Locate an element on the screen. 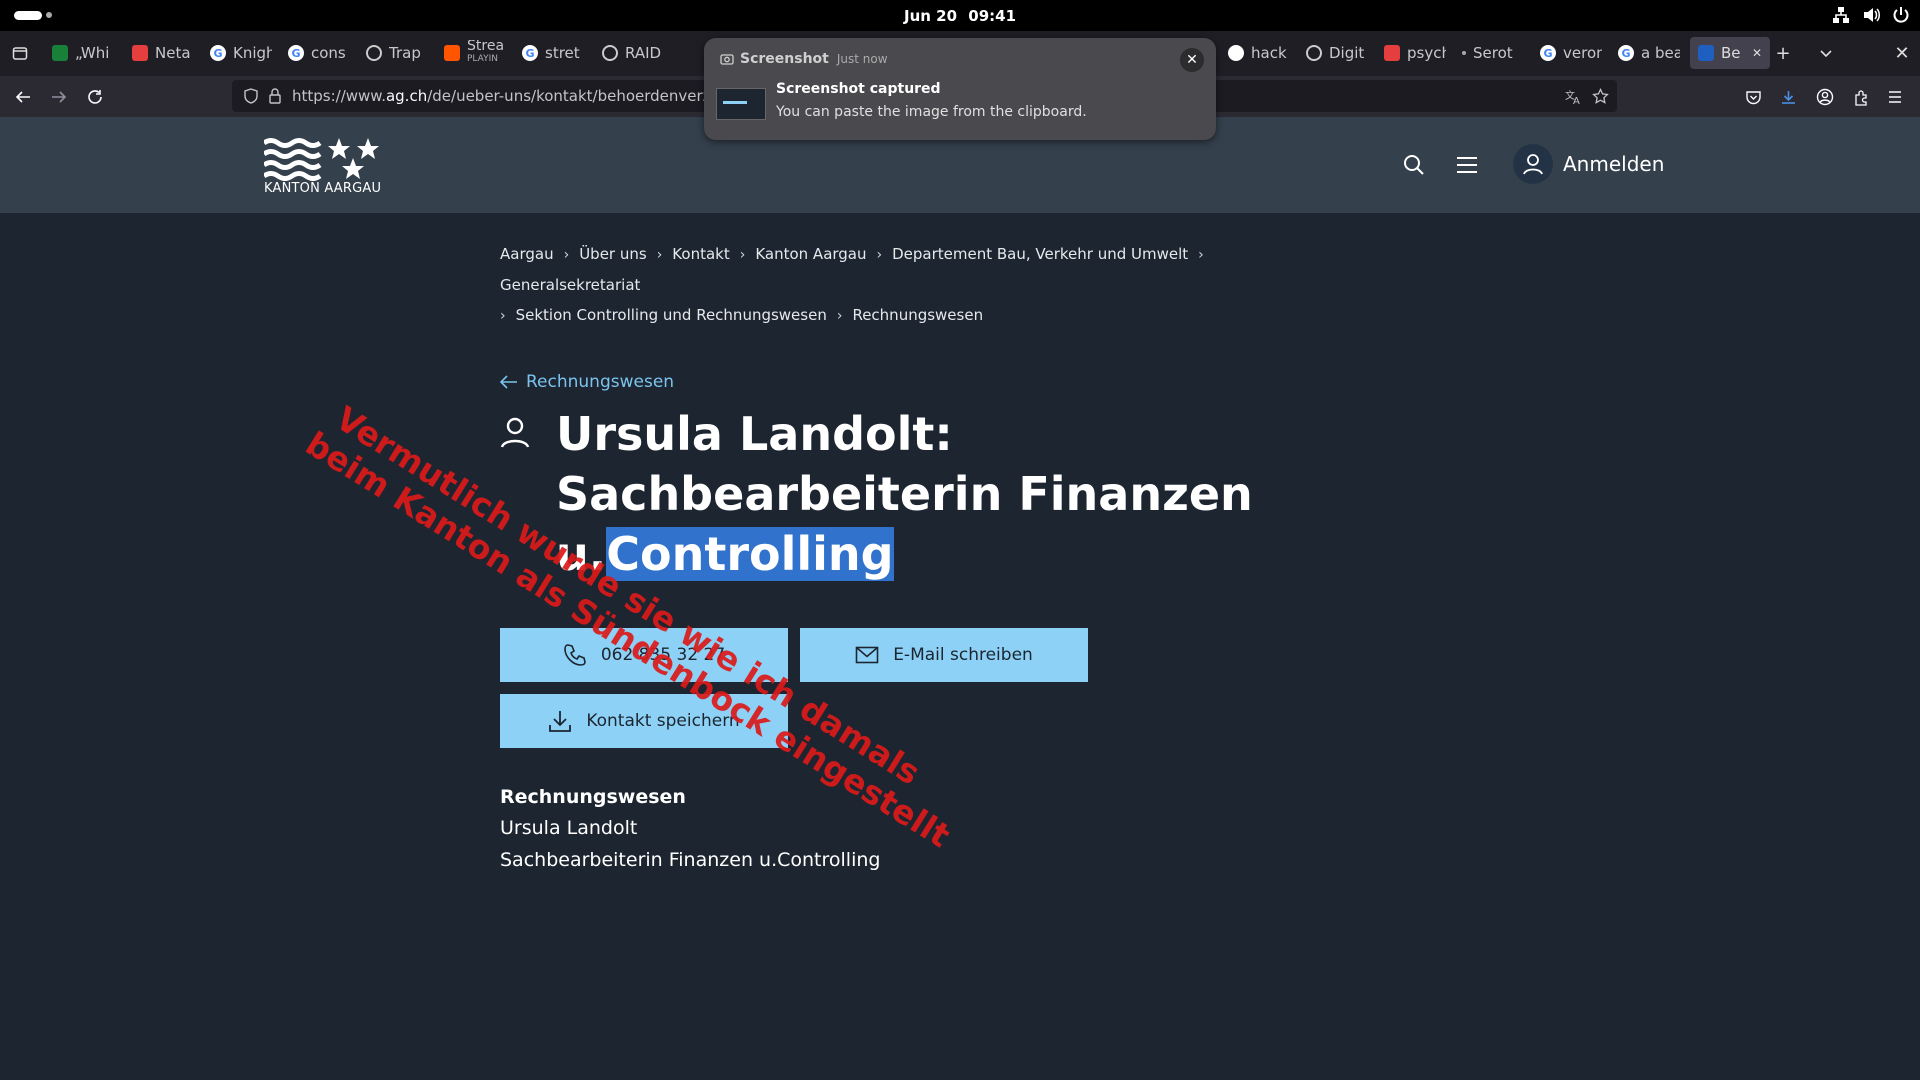  browser-tab: Serot is located at coordinates (1493, 53).